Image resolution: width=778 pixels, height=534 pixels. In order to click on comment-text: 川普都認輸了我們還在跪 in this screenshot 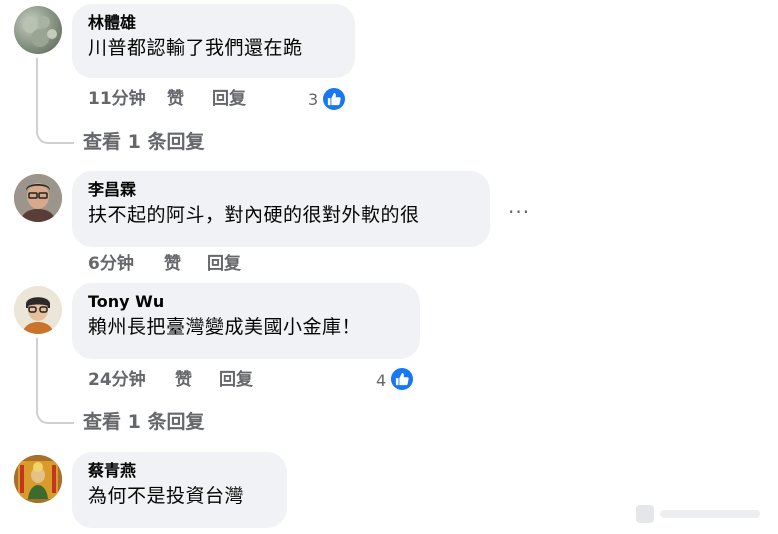, I will do `click(195, 48)`.